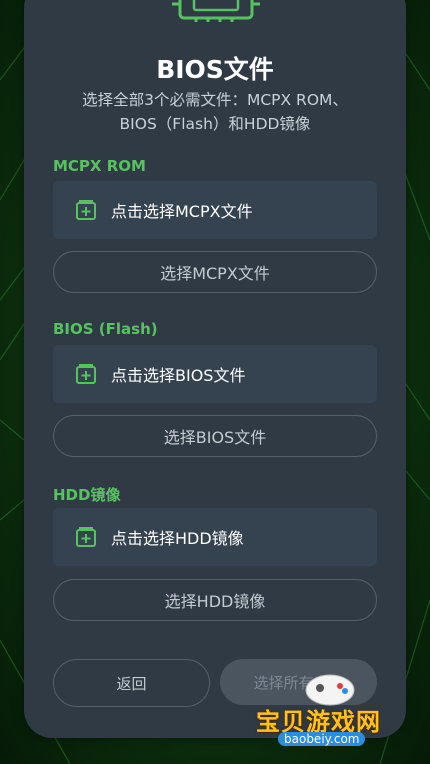 This screenshot has width=430, height=764. Describe the element at coordinates (215, 436) in the screenshot. I see `select-bios-button: 选择BIOS文件` at that location.